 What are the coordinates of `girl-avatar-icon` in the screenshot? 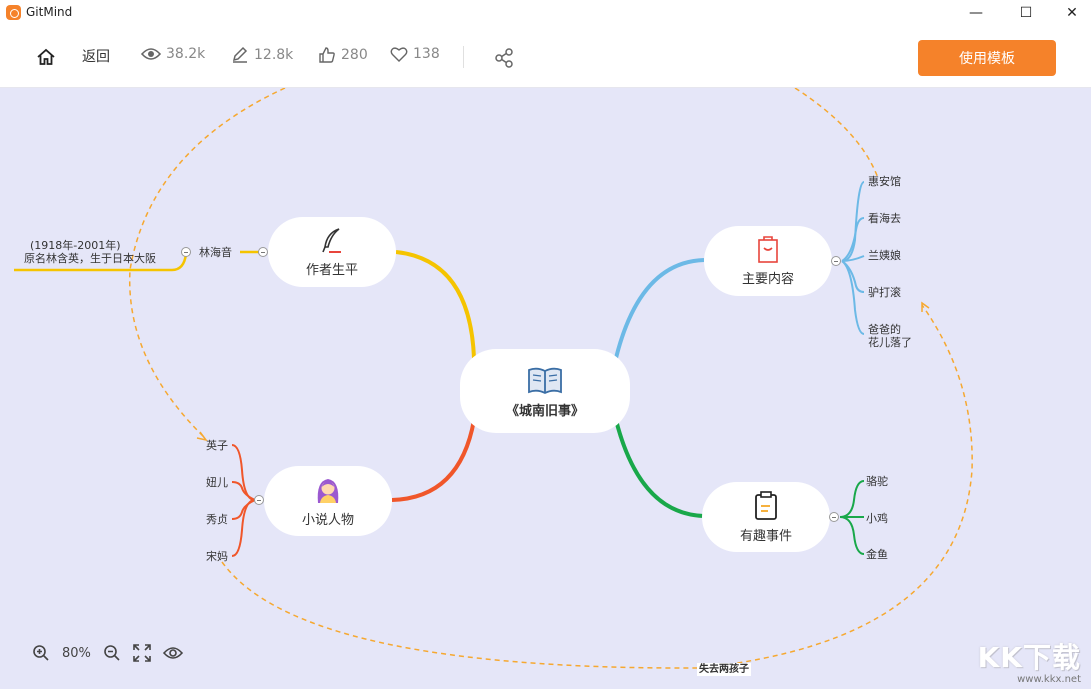 It's located at (328, 490).